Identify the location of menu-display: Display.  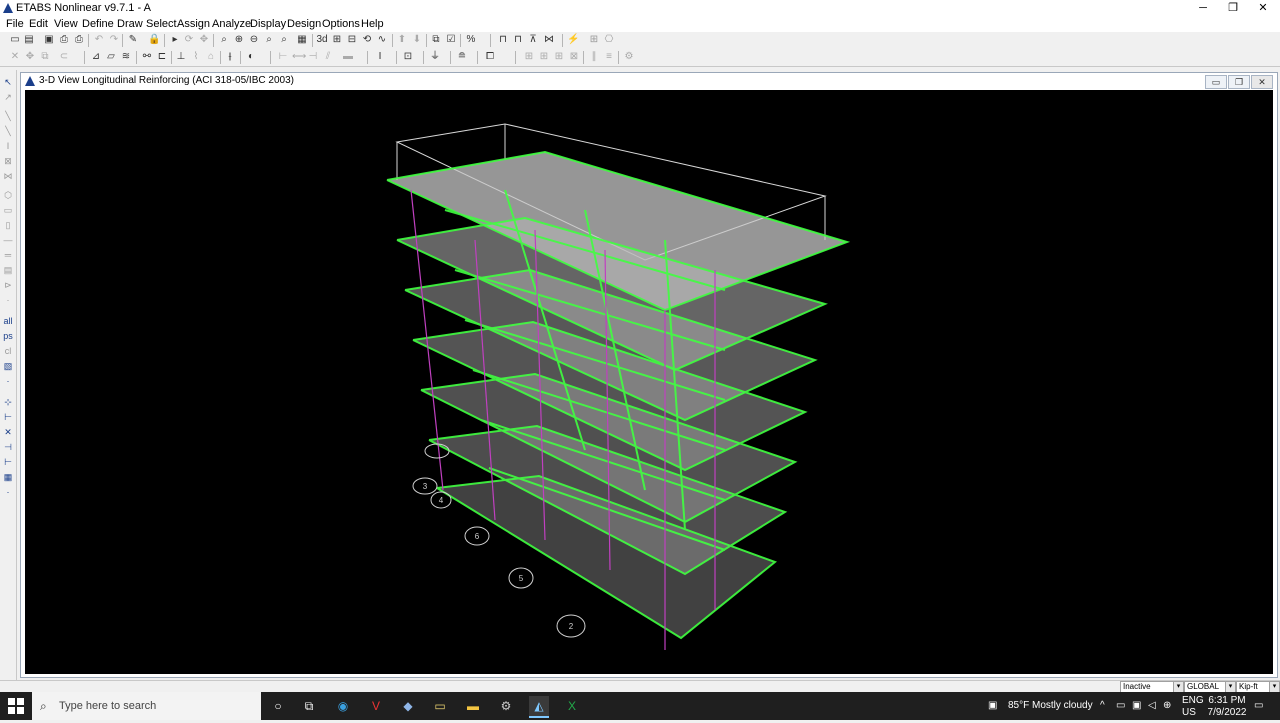
(268, 24).